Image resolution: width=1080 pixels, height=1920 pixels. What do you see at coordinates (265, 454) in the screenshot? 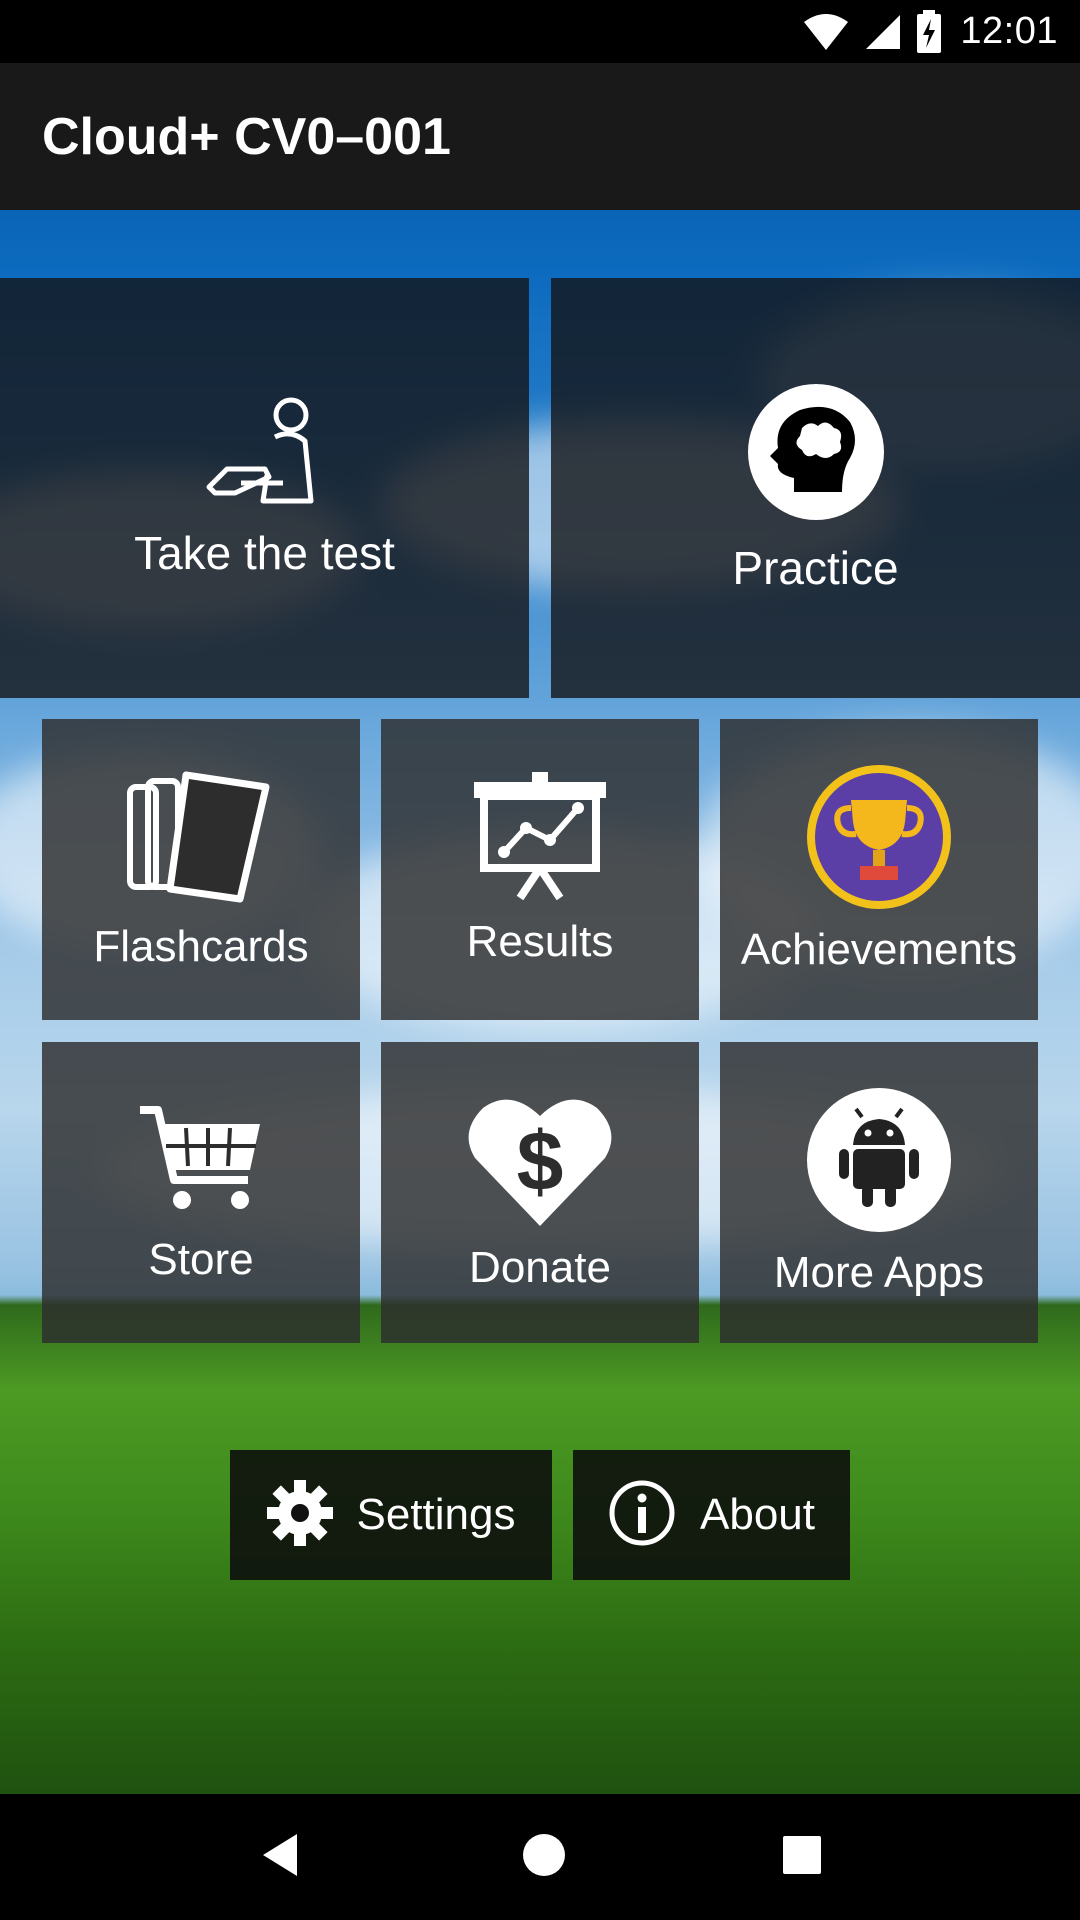
I see `test-taker-icon` at bounding box center [265, 454].